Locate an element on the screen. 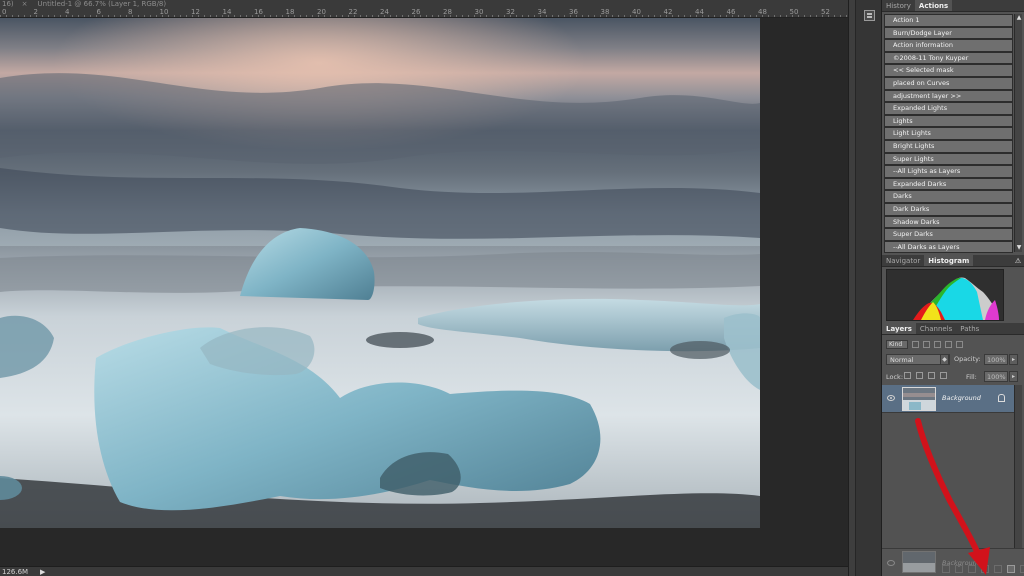 The width and height of the screenshot is (1024, 576). status-bar: 126.6M ▶ is located at coordinates (424, 571).